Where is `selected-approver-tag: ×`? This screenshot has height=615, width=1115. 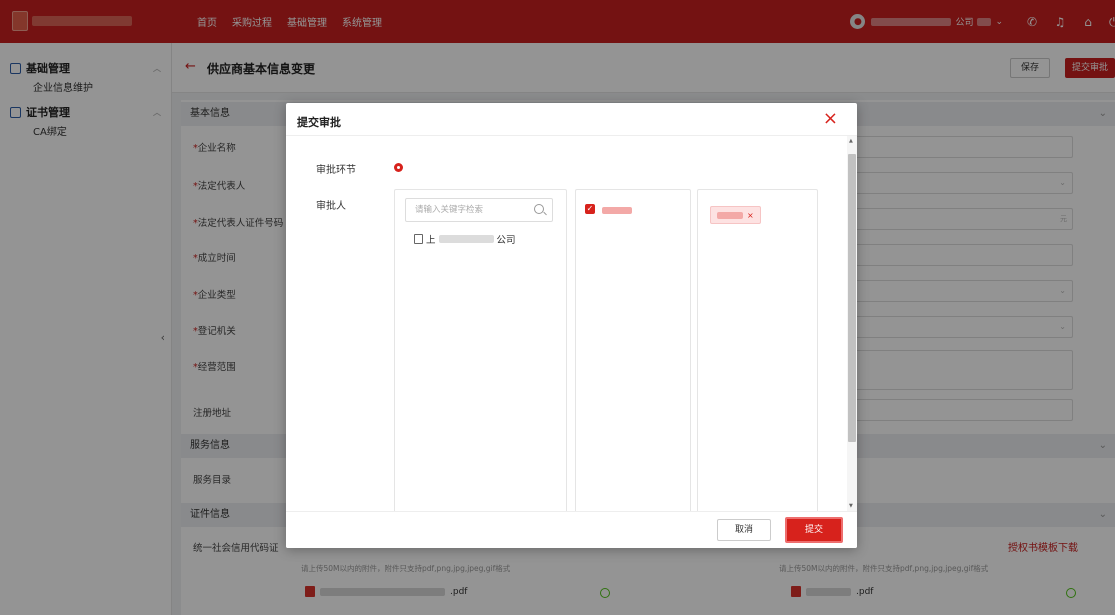 selected-approver-tag: × is located at coordinates (735, 215).